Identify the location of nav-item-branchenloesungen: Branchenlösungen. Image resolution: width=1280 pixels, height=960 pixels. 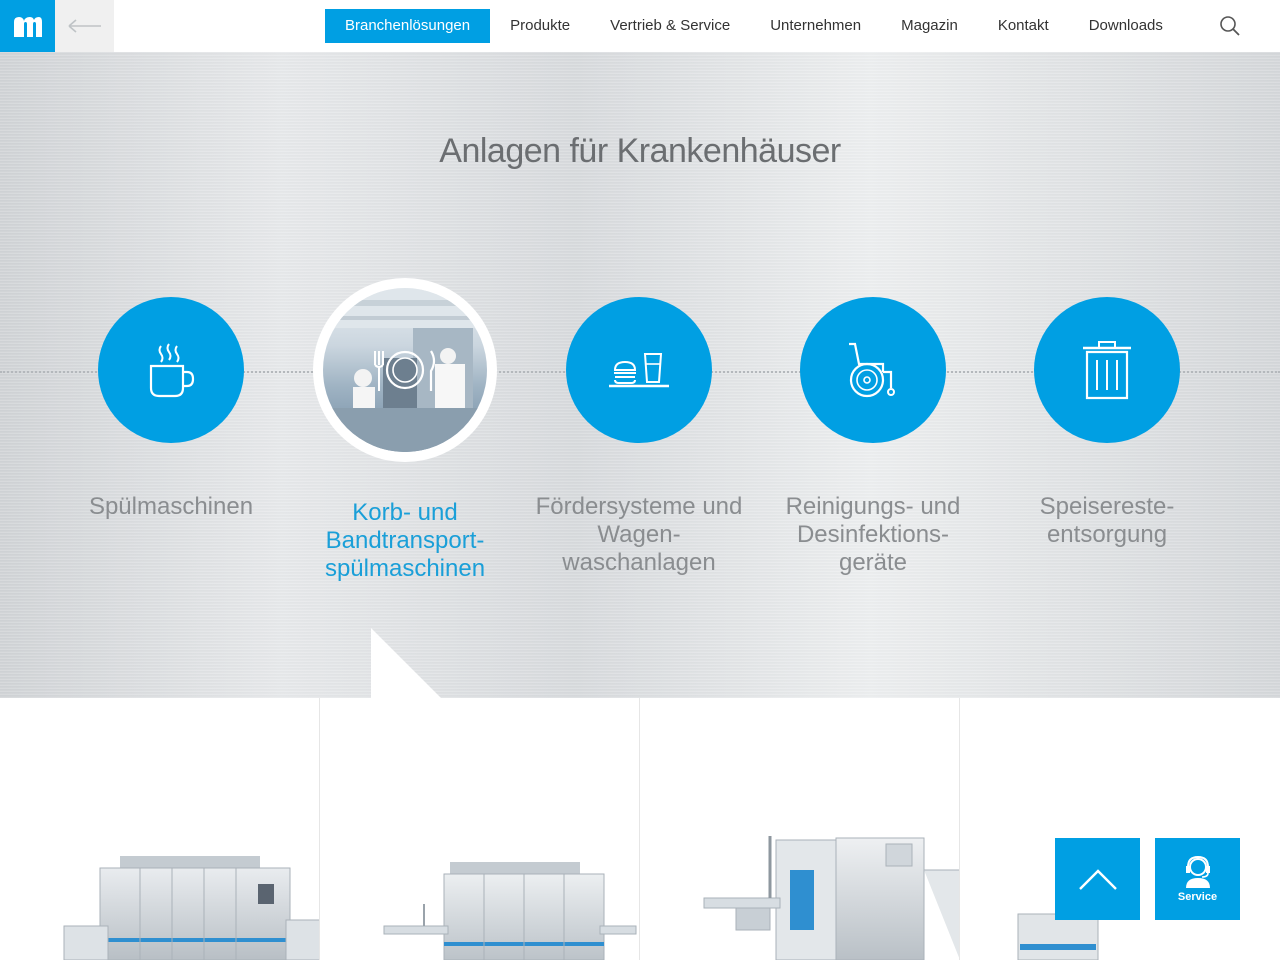
(408, 26).